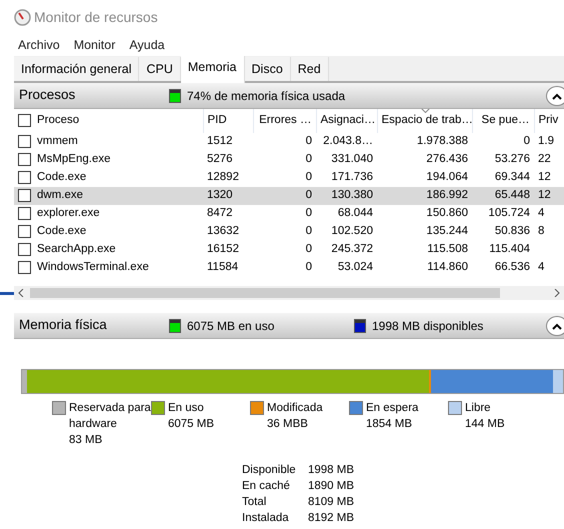  I want to click on stat-label: Instalada, so click(266, 518).